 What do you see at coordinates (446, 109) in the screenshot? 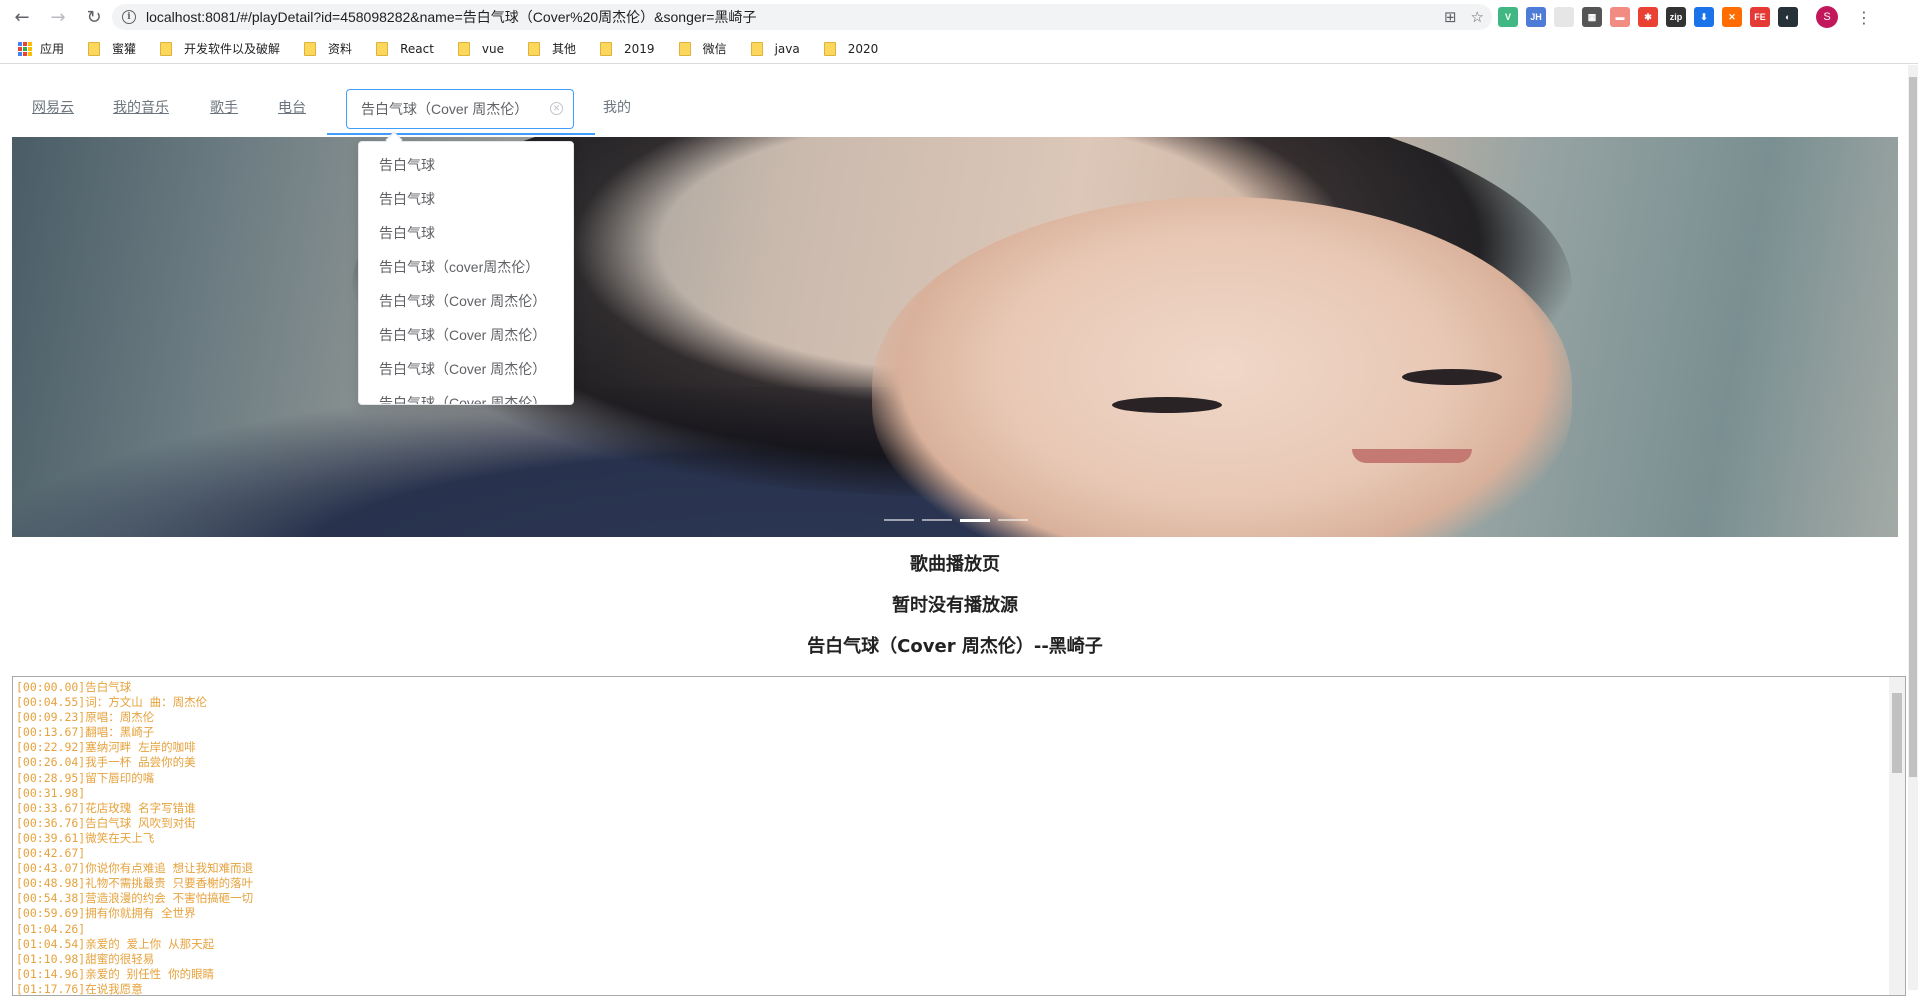
I see `search-input` at bounding box center [446, 109].